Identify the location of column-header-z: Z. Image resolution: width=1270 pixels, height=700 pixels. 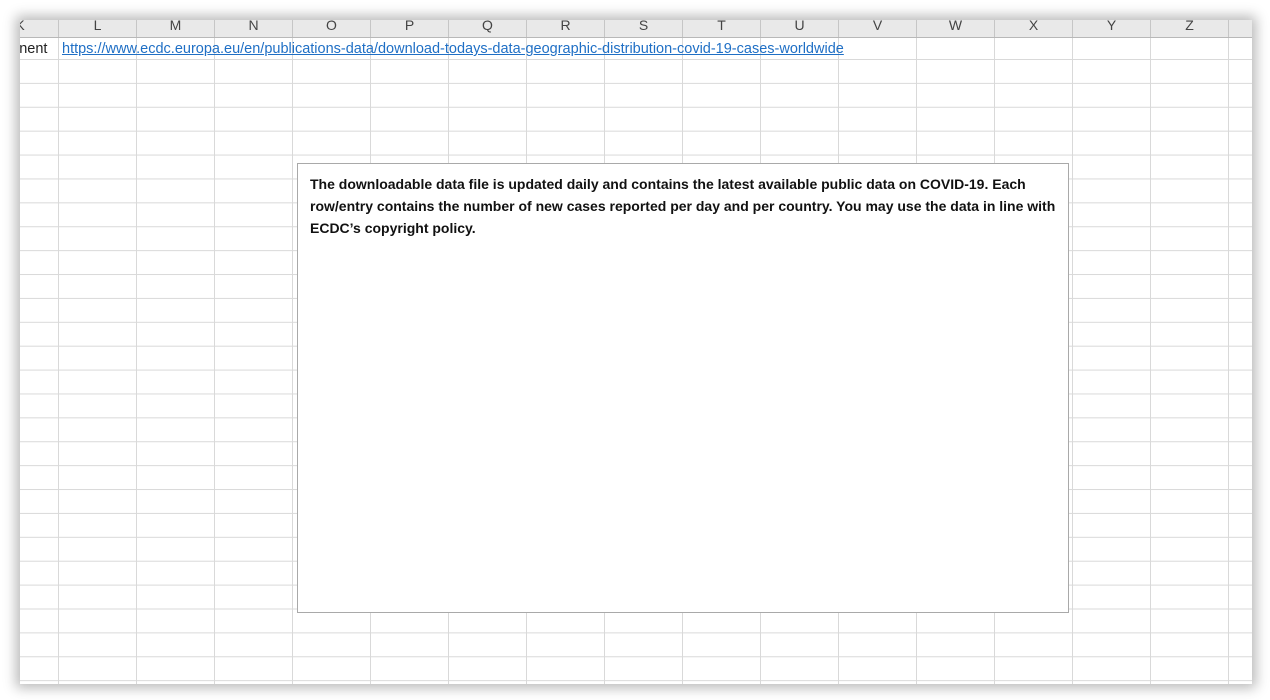
(1190, 28).